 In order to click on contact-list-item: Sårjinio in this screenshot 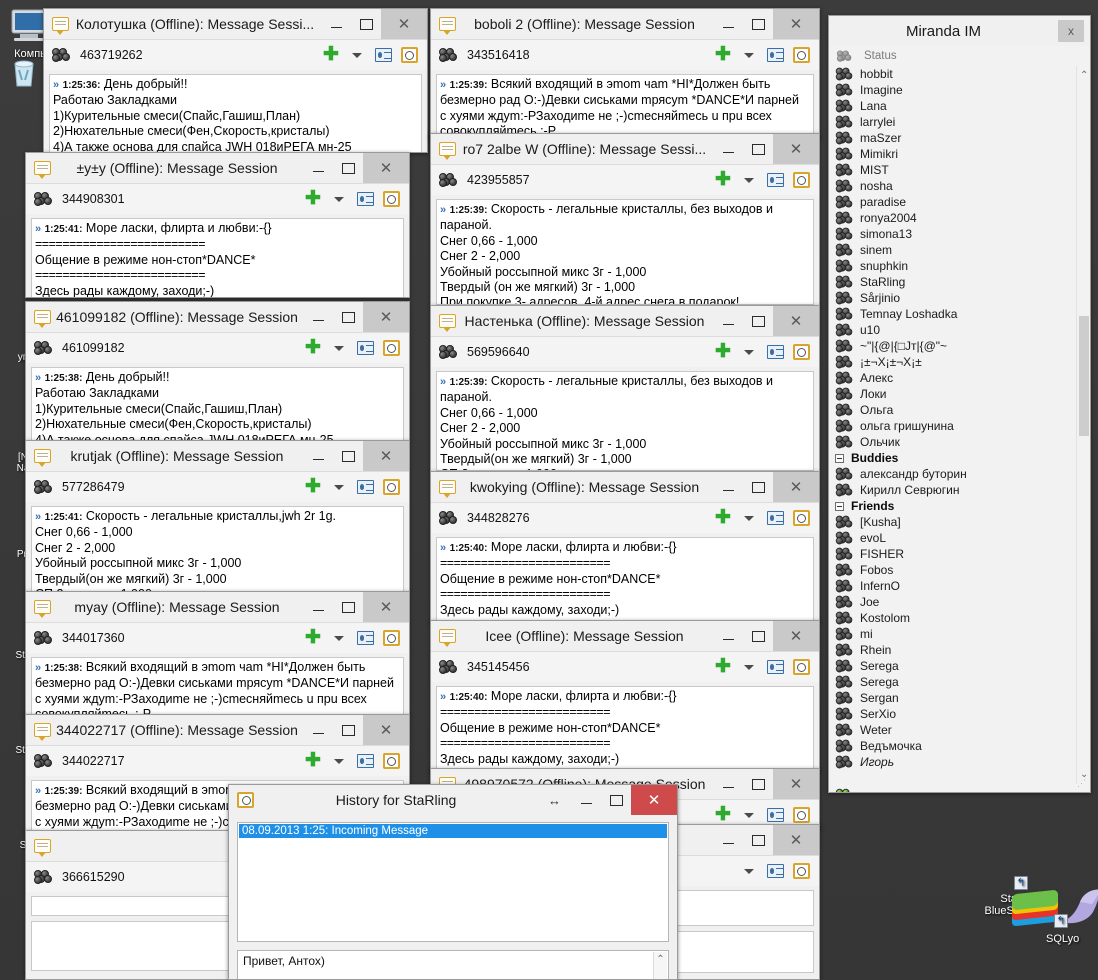, I will do `click(959, 298)`.